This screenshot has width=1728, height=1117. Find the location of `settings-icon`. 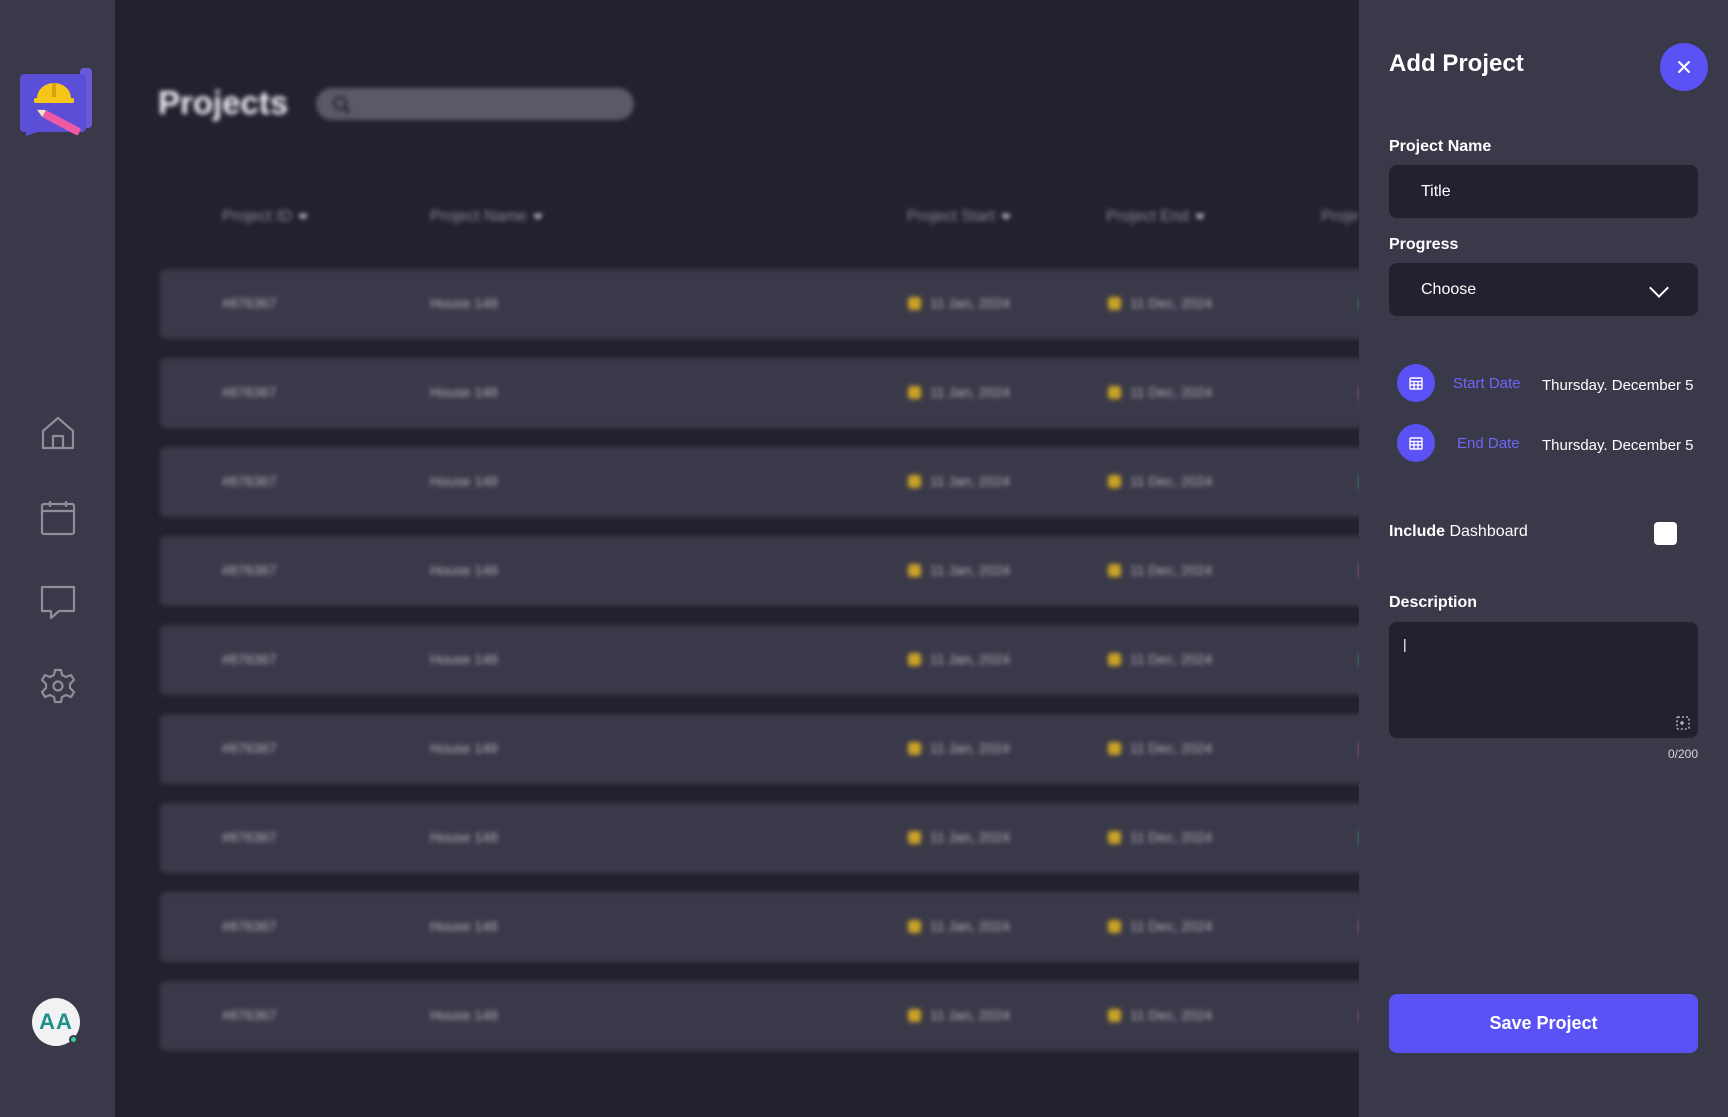

settings-icon is located at coordinates (58, 686).